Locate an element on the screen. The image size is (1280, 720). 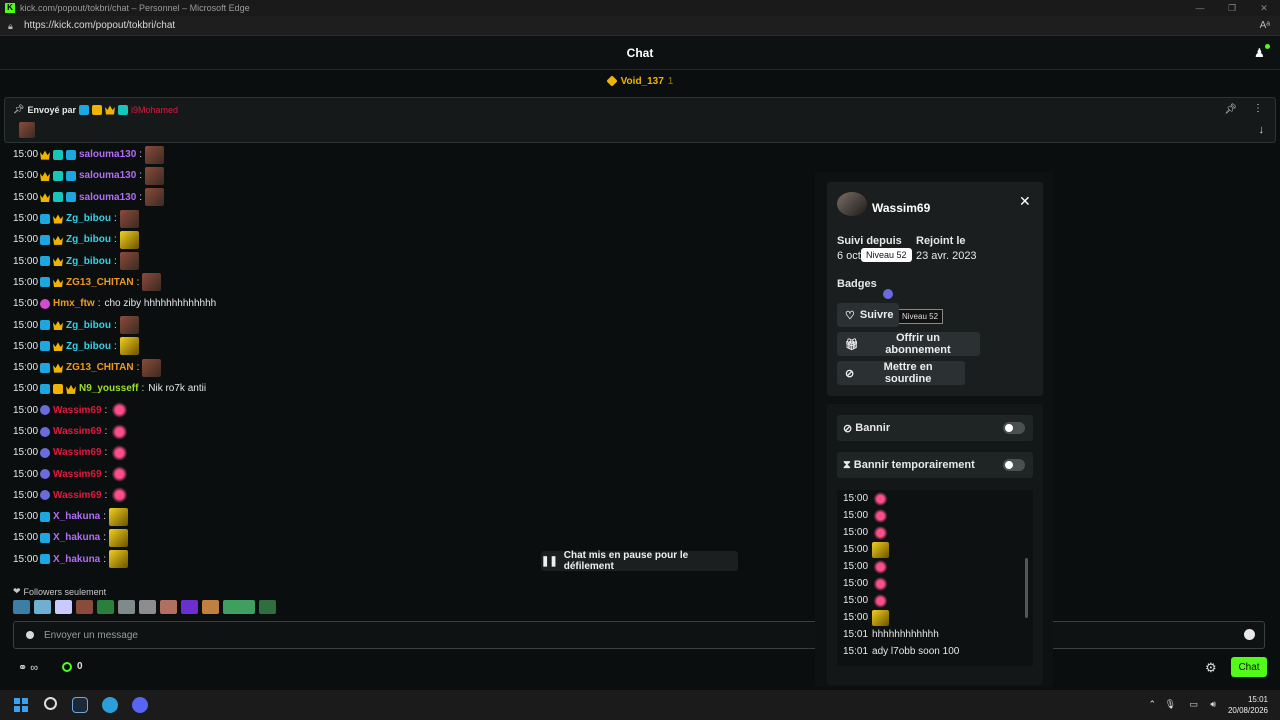
gift-sub-button: 🎁︎ Offrir un abonnement is located at coordinates (908, 344).